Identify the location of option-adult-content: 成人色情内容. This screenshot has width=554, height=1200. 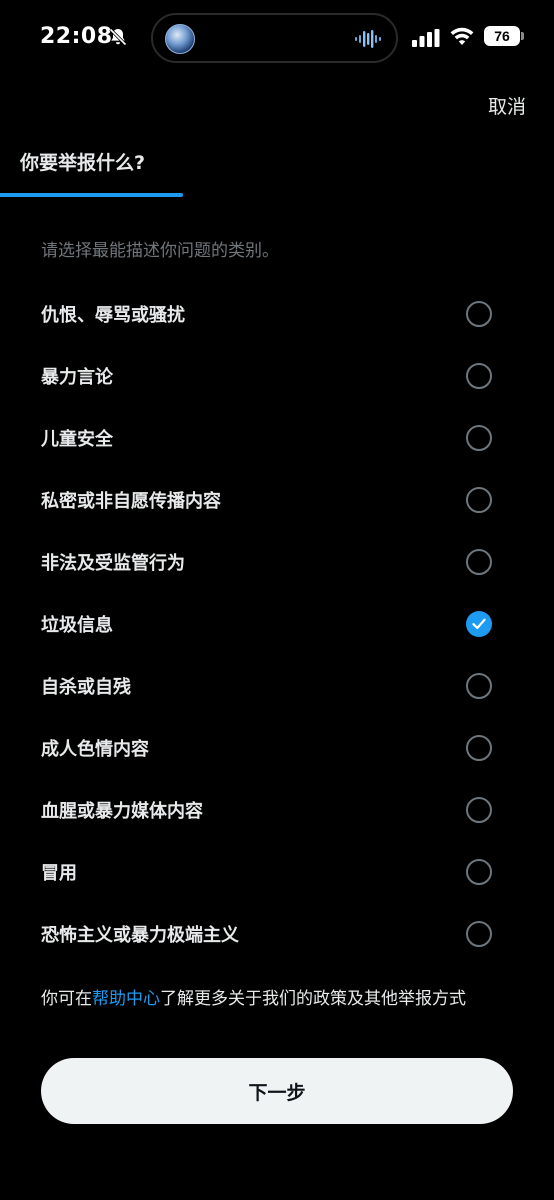
(277, 748).